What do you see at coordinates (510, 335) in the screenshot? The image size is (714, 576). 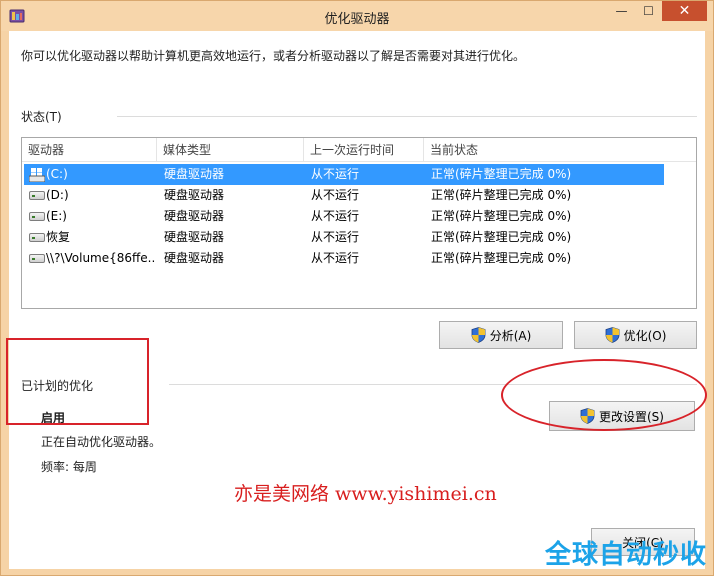 I see `analyze-button-label: 分析(A)` at bounding box center [510, 335].